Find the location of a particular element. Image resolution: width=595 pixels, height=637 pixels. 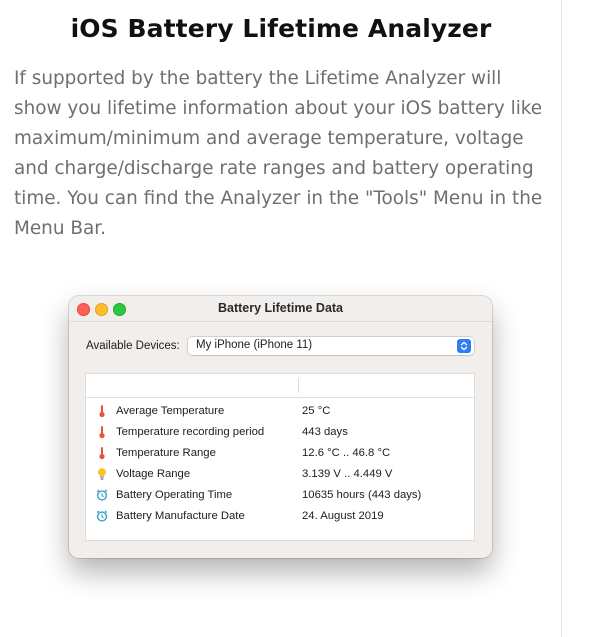

table-row: Average Temperature 25 °C is located at coordinates (280, 411).